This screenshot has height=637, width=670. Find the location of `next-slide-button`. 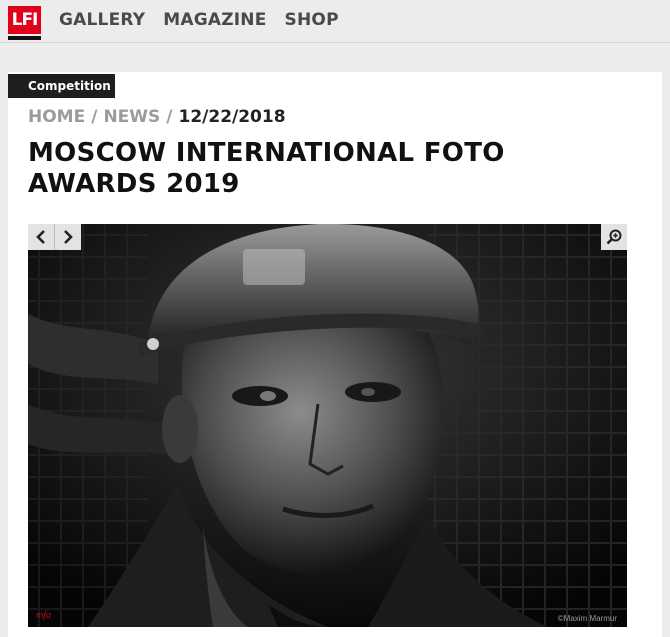

next-slide-button is located at coordinates (68, 237).